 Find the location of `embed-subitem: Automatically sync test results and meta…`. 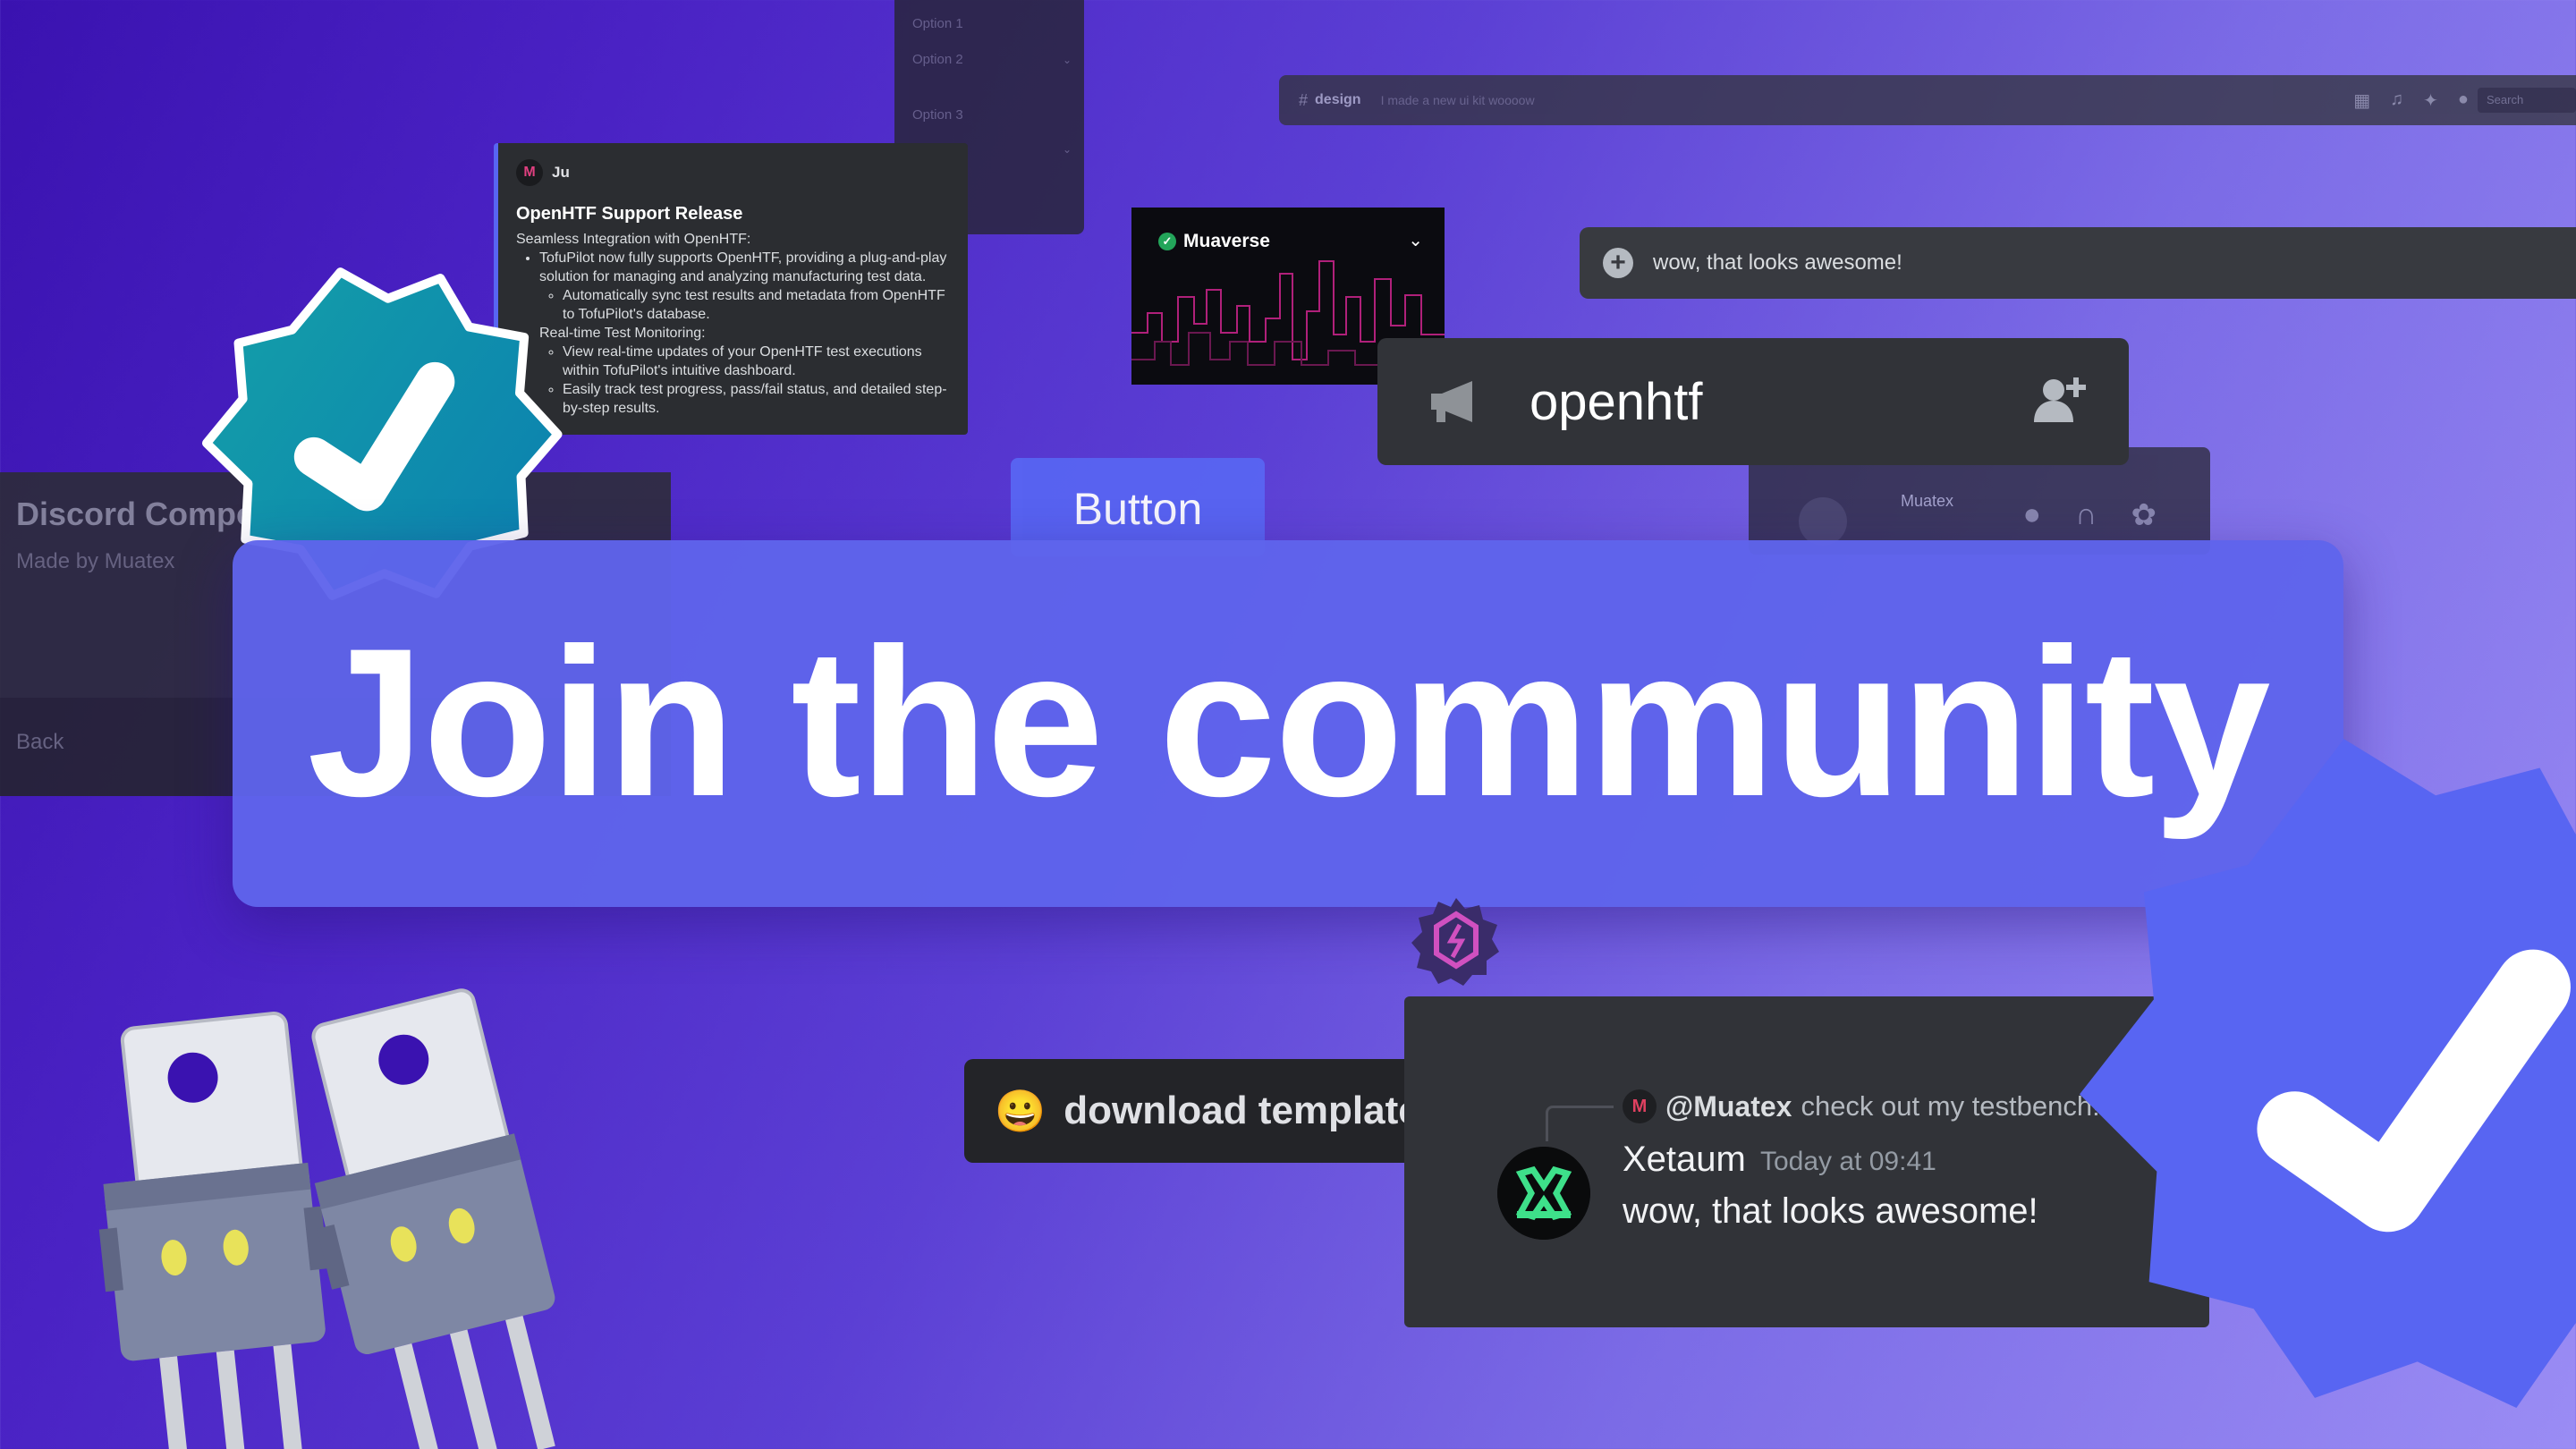

embed-subitem: Automatically sync test results and meta… is located at coordinates (756, 305).